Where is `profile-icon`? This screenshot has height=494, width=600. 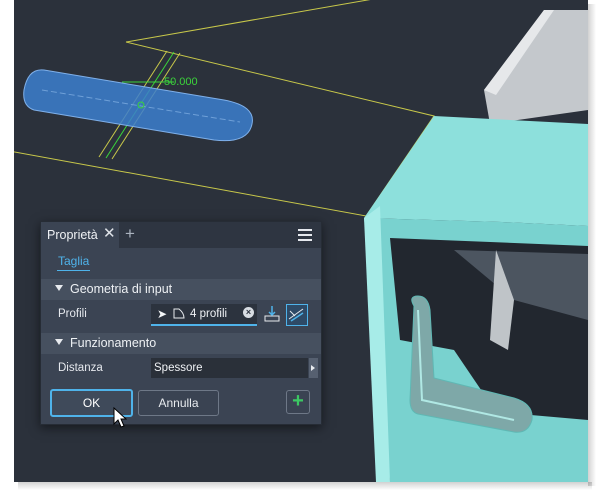
profile-icon is located at coordinates (179, 313).